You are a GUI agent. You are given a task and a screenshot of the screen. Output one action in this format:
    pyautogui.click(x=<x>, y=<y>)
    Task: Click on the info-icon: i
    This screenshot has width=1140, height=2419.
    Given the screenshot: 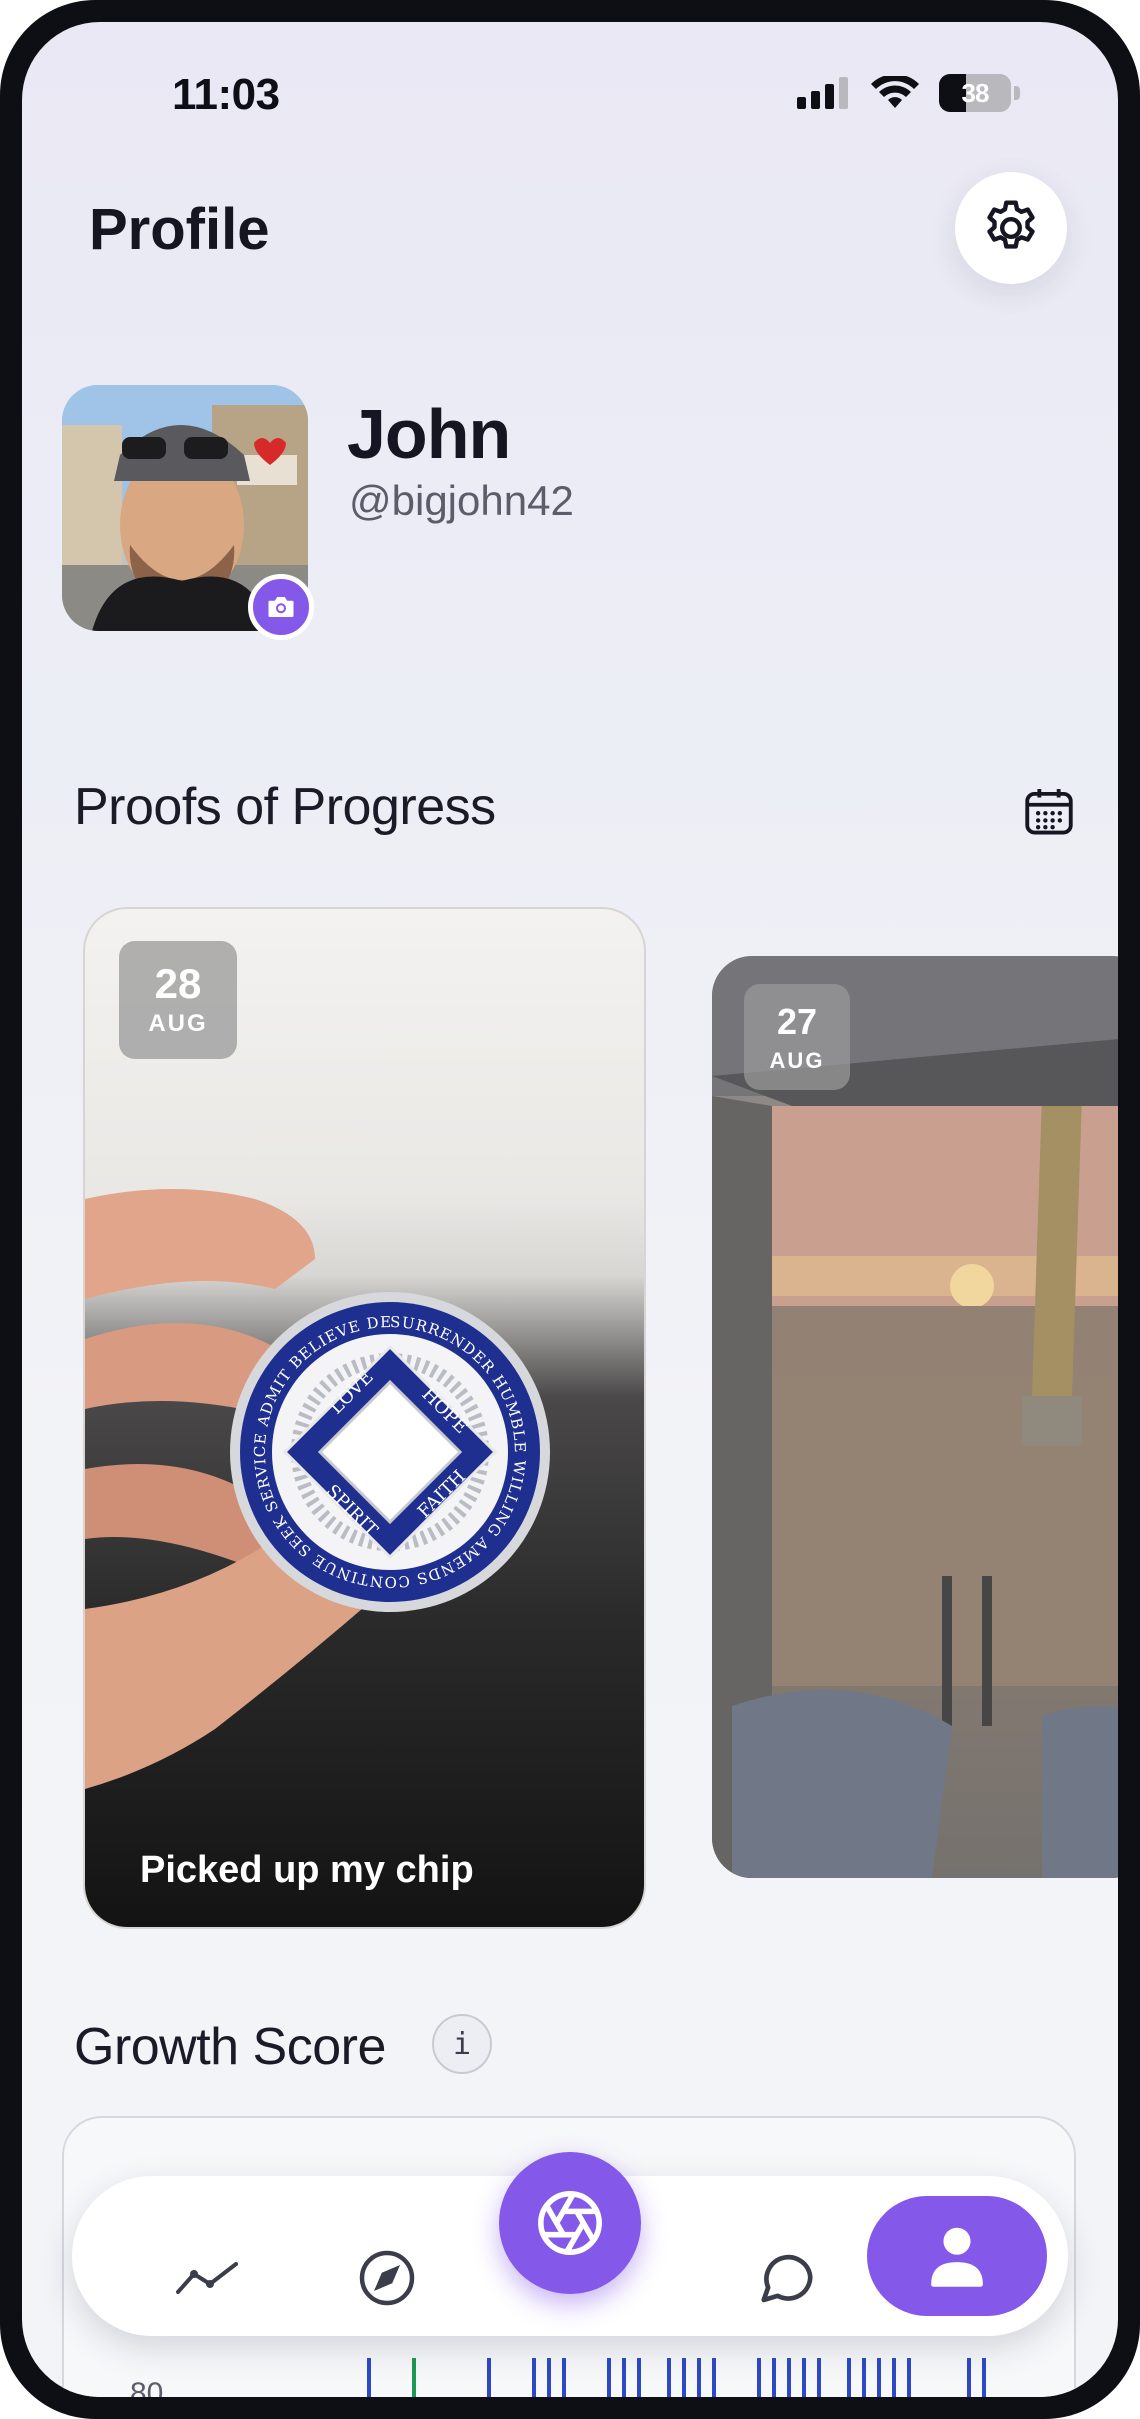 What is the action you would take?
    pyautogui.click(x=462, y=2044)
    